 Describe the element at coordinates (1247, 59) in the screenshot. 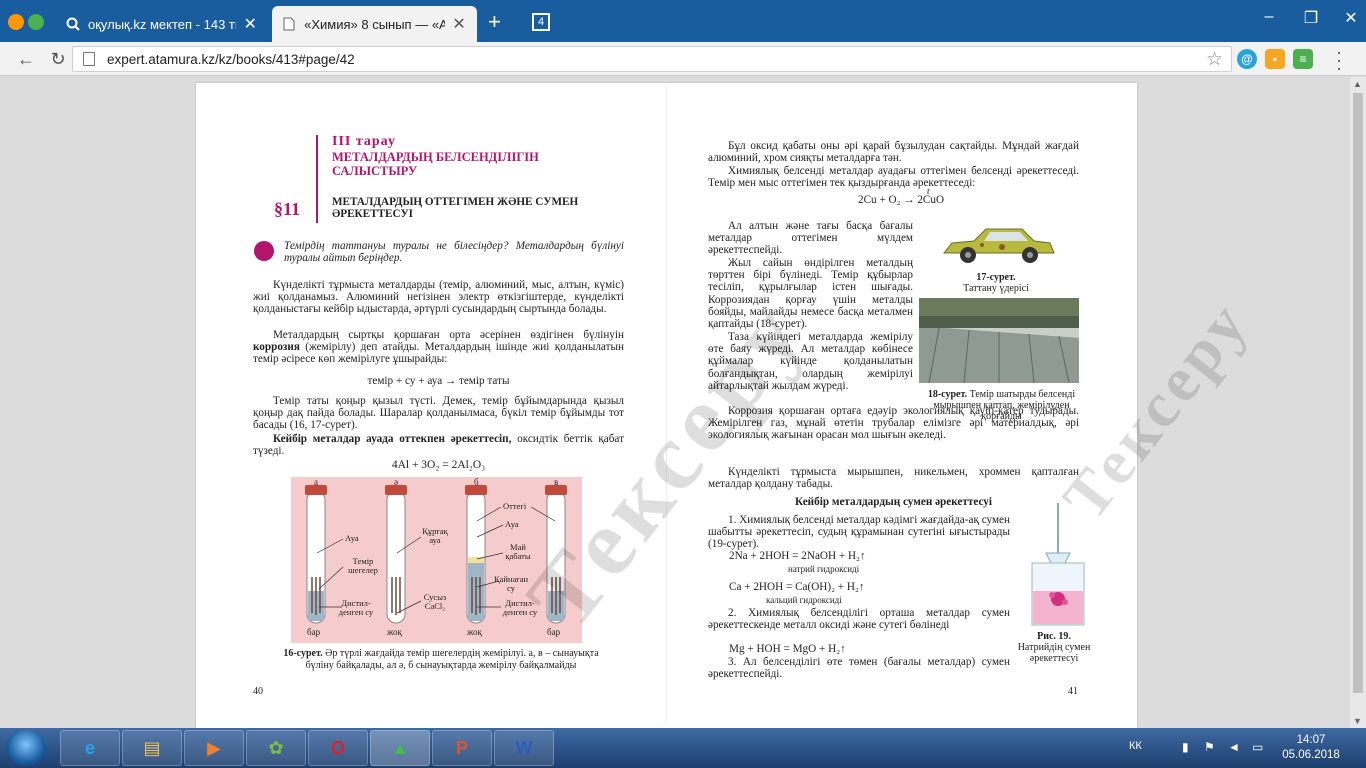

I see `mail-extension-icon: @` at that location.